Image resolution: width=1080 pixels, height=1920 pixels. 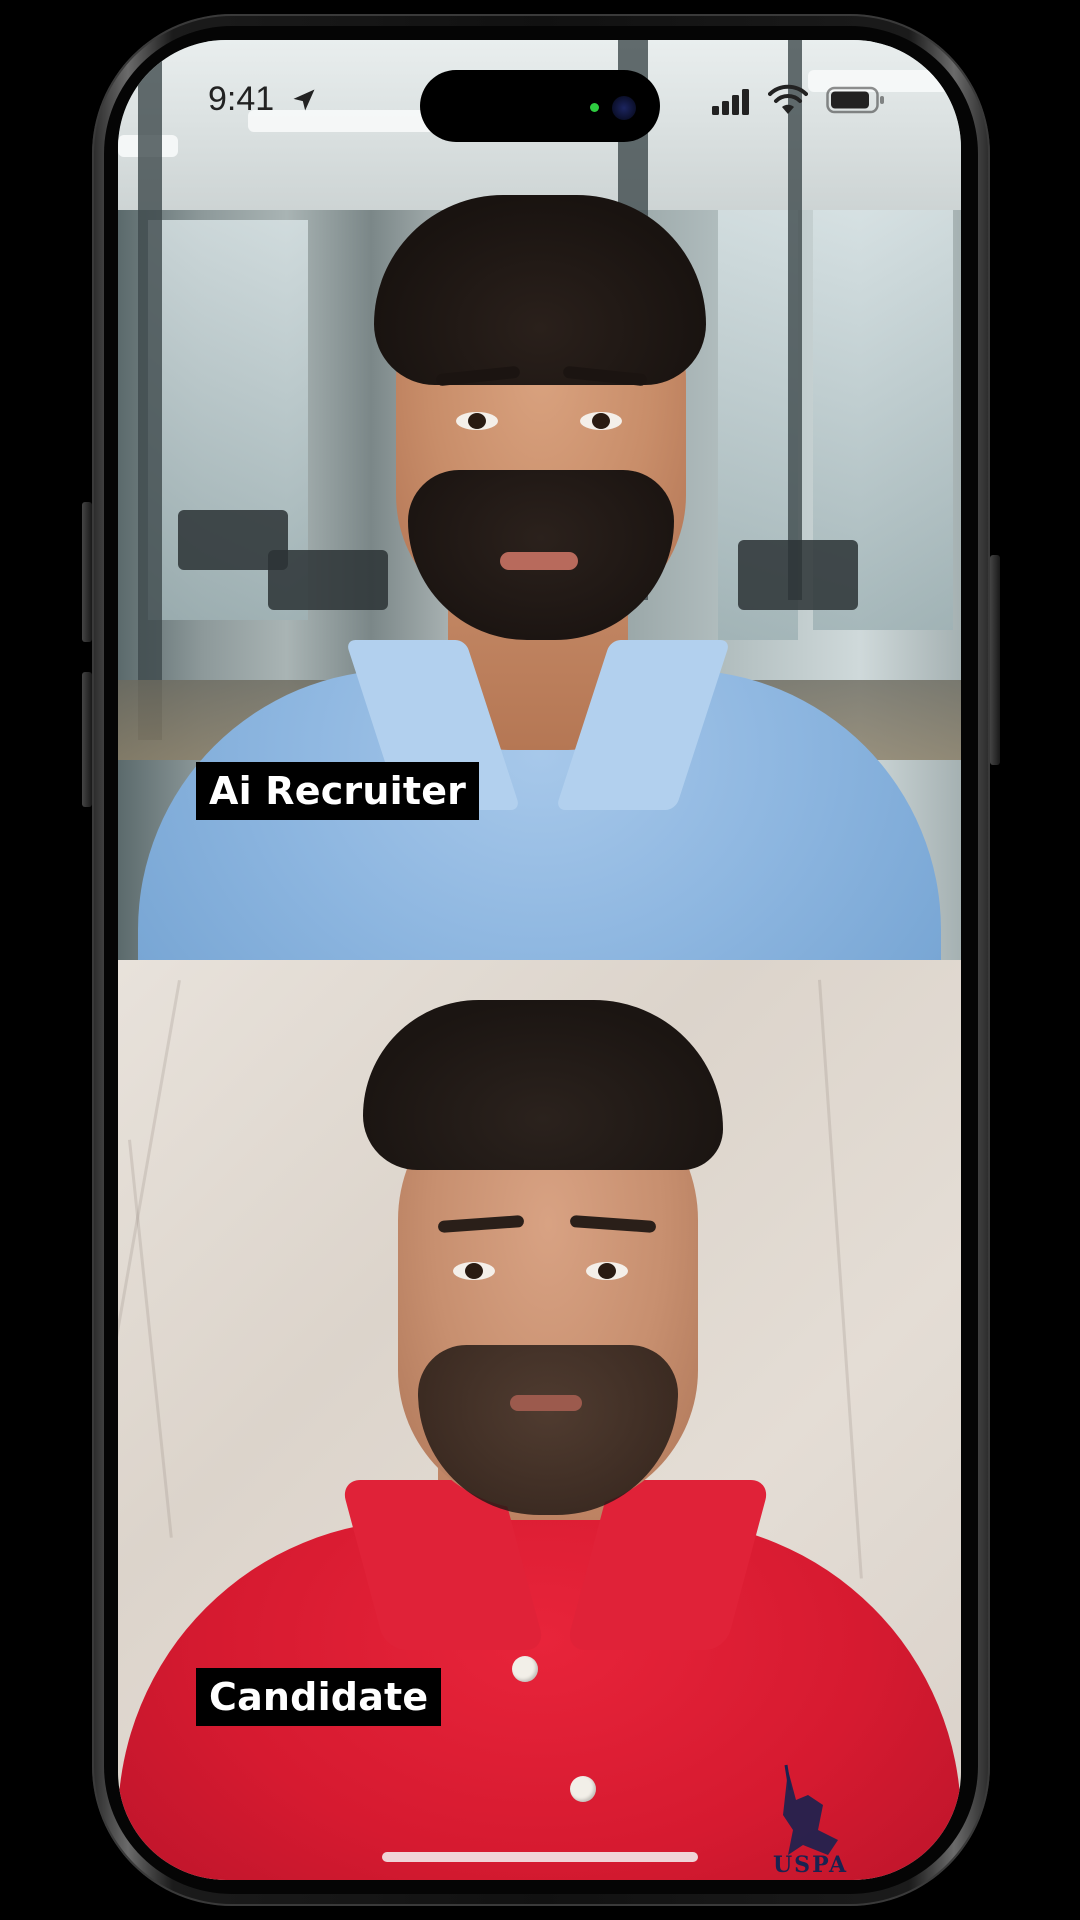 What do you see at coordinates (730, 102) in the screenshot?
I see `cellular-signal-icon` at bounding box center [730, 102].